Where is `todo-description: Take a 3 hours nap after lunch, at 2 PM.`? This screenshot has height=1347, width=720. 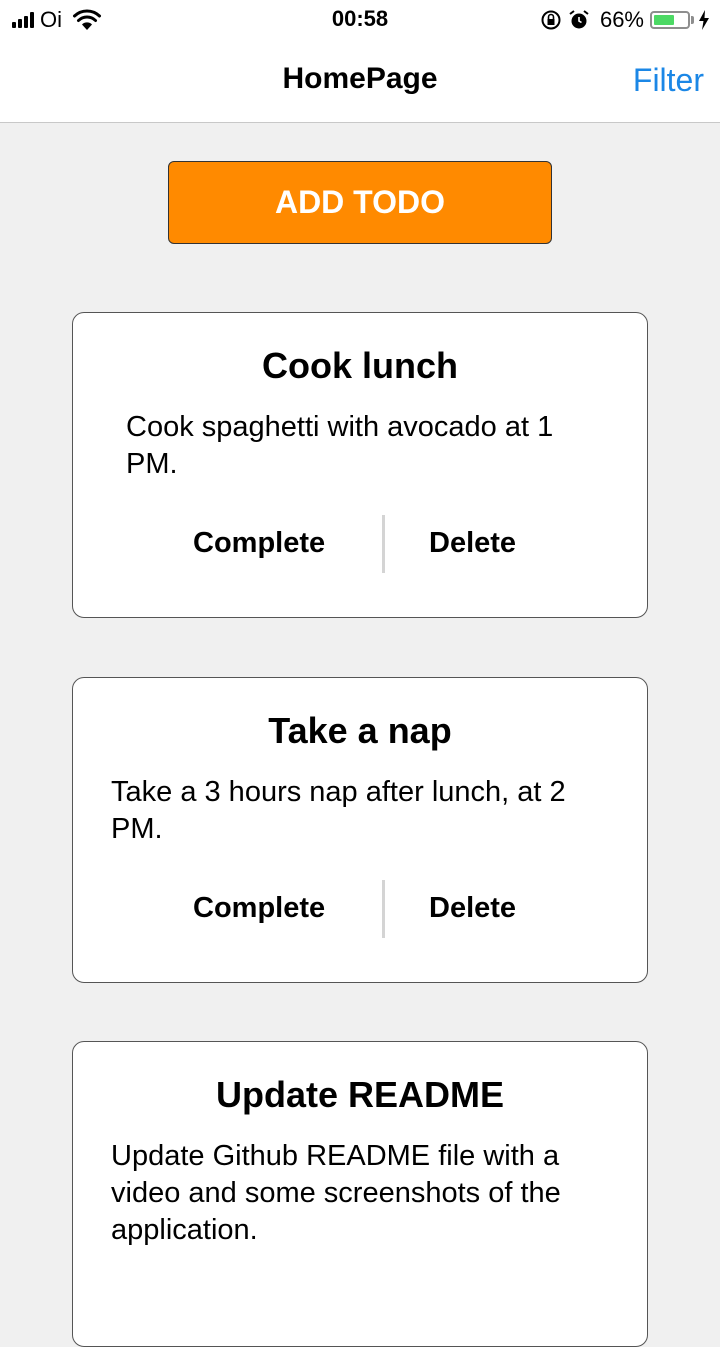
todo-description: Take a 3 hours nap after lunch, at 2 PM. is located at coordinates (359, 811).